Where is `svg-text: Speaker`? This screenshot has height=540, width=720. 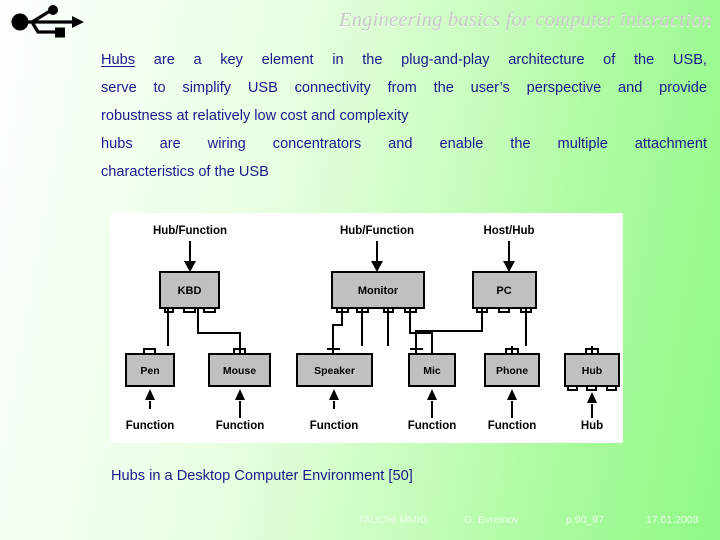
svg-text: Speaker is located at coordinates (334, 371).